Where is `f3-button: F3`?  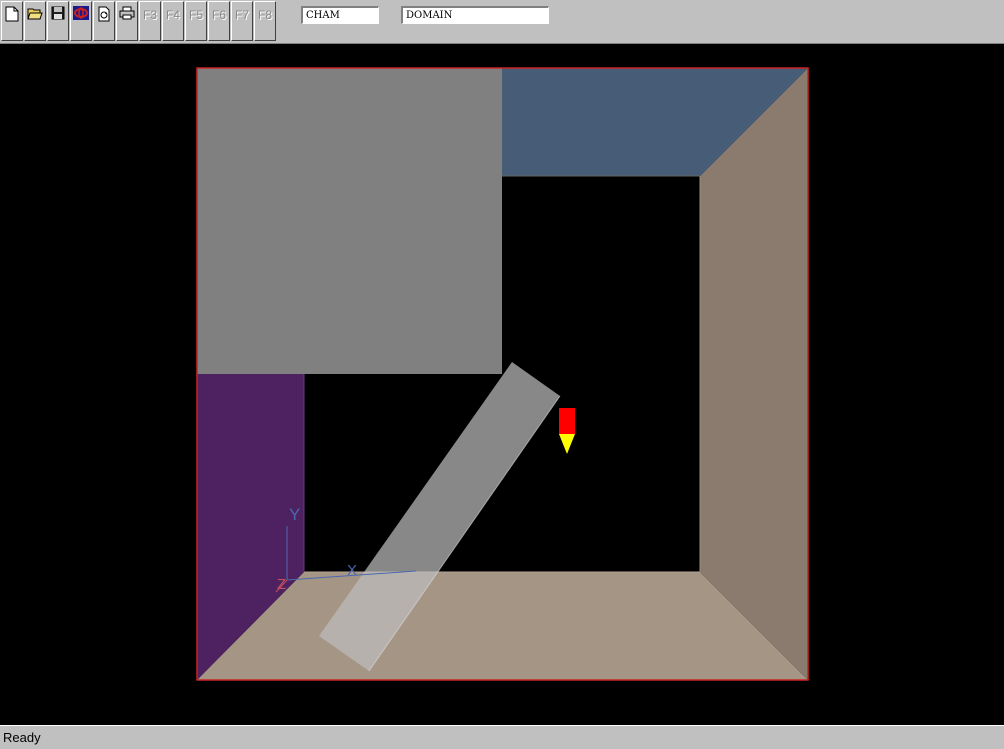
f3-button: F3 is located at coordinates (150, 21).